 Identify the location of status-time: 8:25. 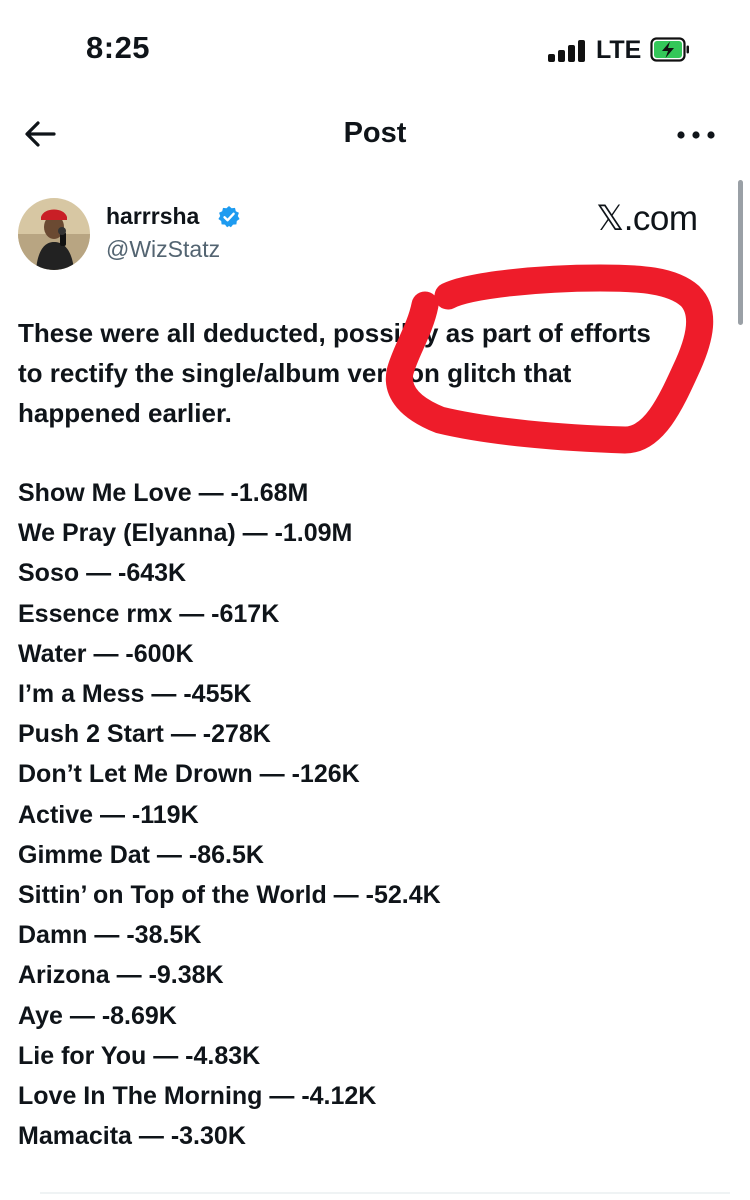
(118, 47).